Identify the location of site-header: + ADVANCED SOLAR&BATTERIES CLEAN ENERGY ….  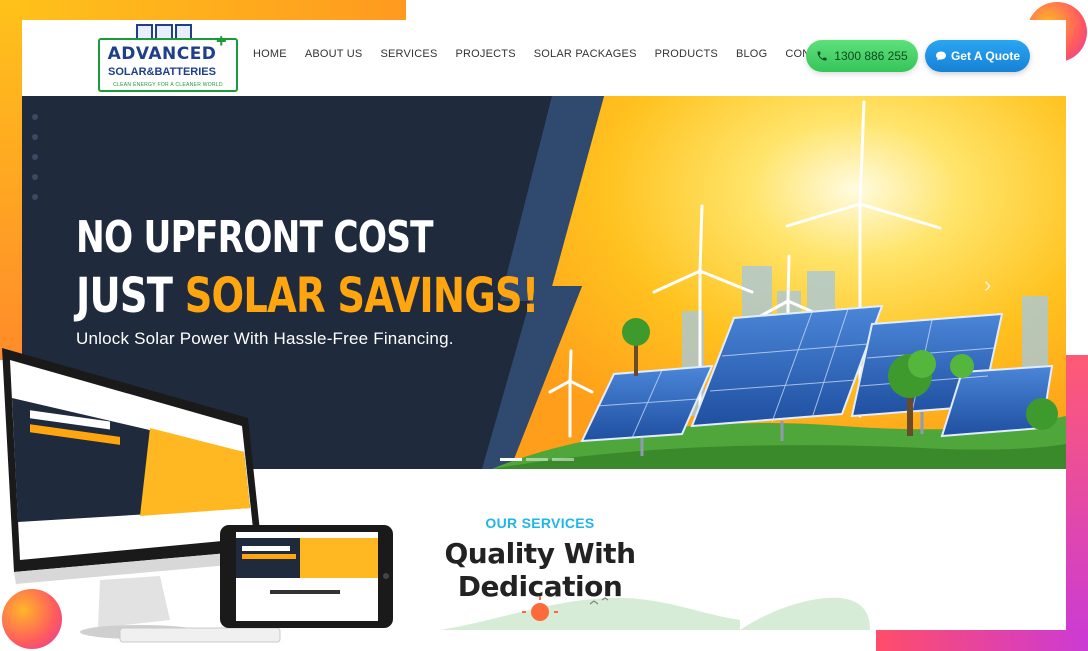
(544, 58).